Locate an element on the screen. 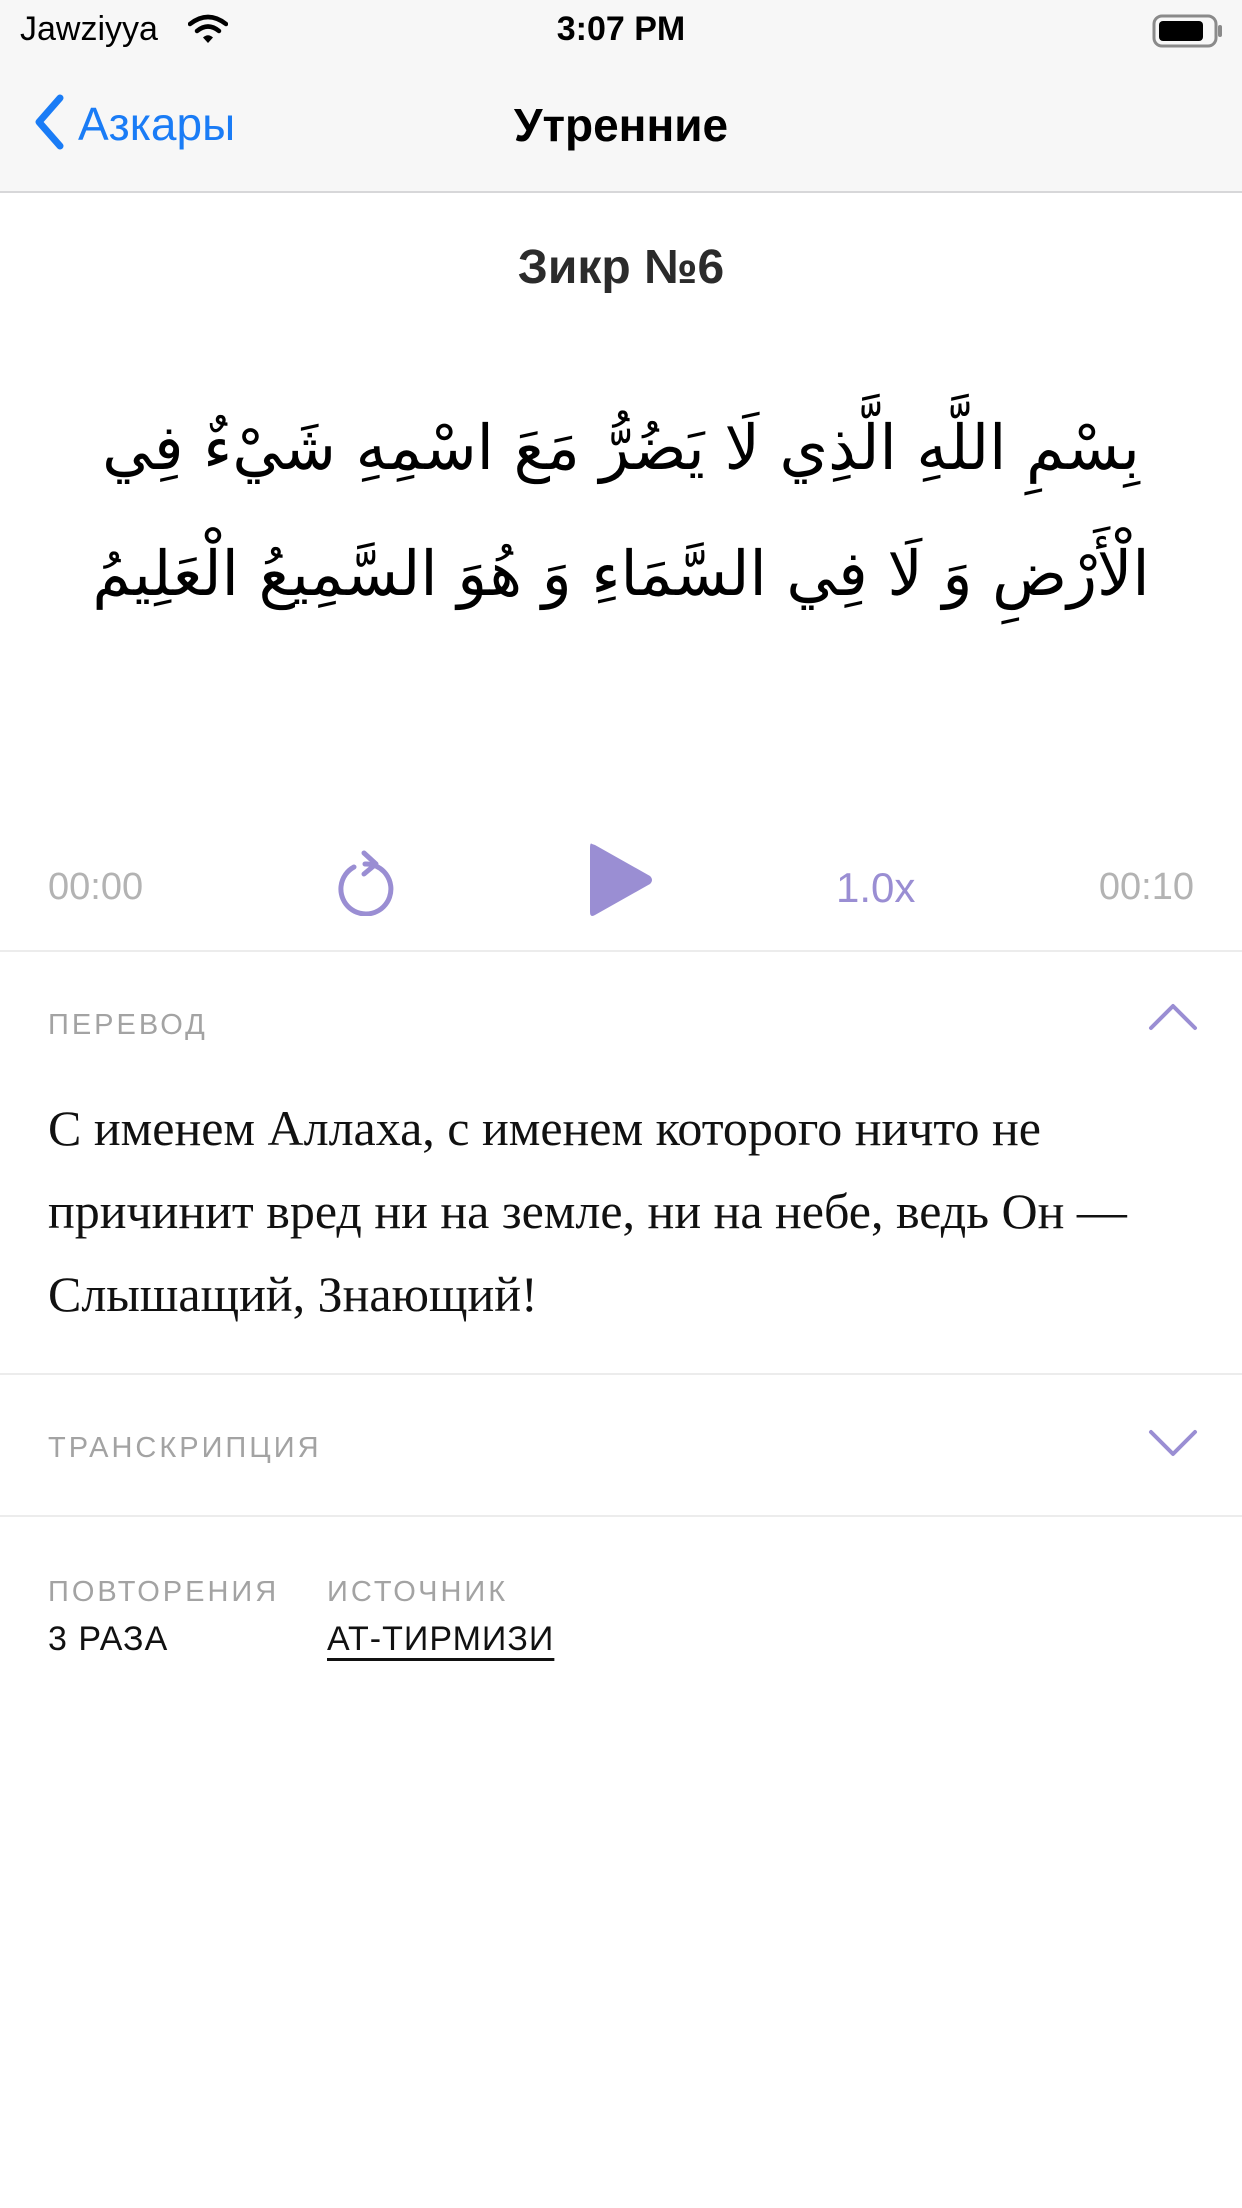  status-time: 3:07 PM is located at coordinates (621, 29).